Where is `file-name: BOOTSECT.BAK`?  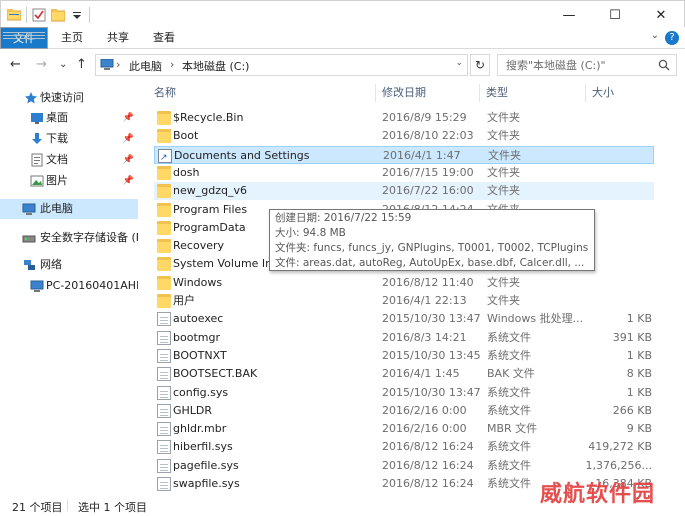 file-name: BOOTSECT.BAK is located at coordinates (215, 374).